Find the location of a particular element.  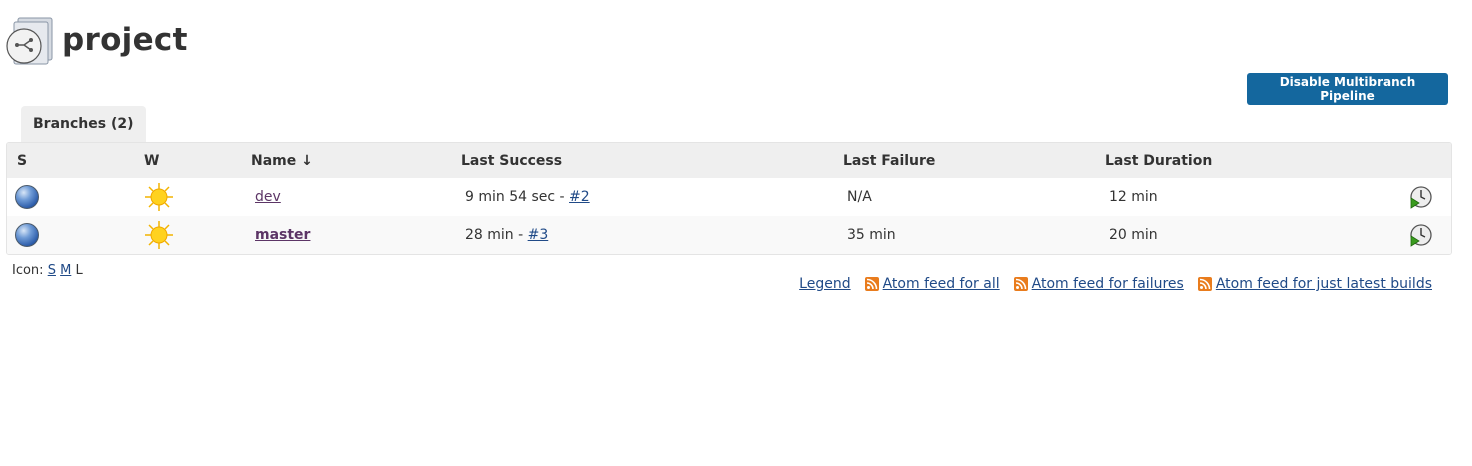

column-header-actions is located at coordinates (1430, 160).